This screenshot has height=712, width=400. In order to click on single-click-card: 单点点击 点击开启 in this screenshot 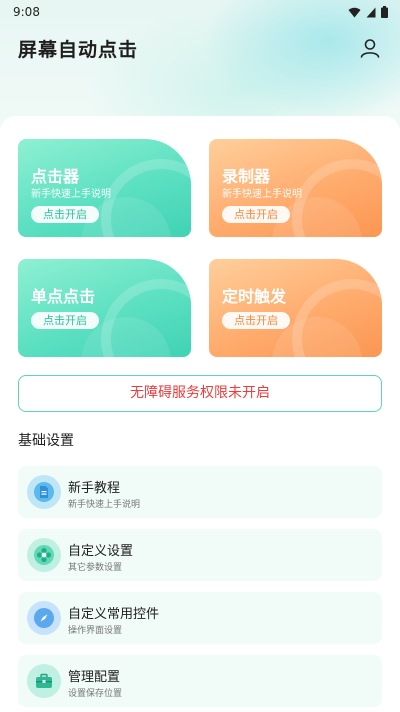, I will do `click(104, 308)`.